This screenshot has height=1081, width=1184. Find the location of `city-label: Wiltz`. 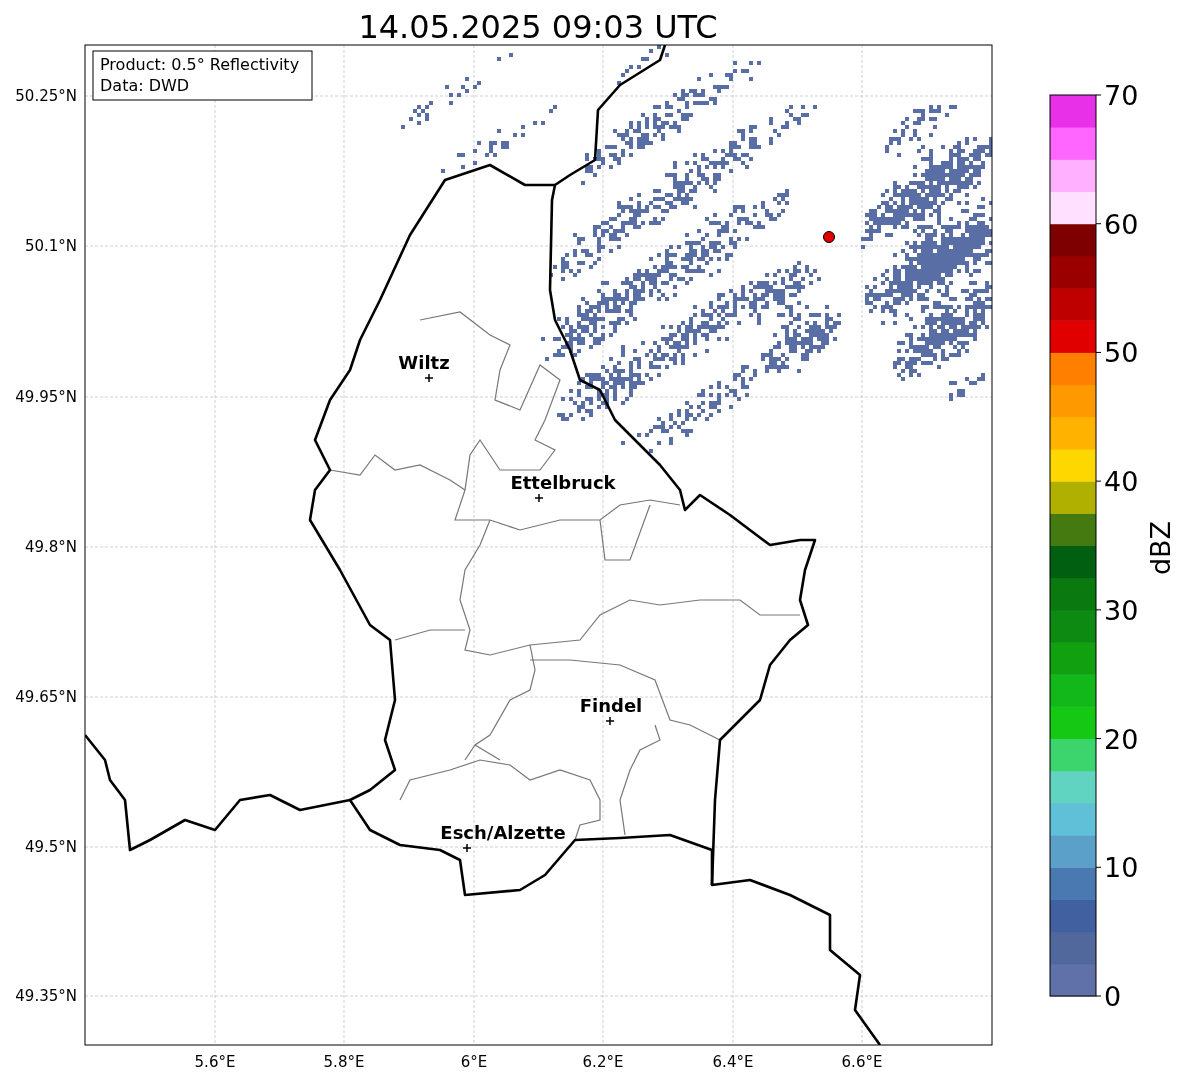

city-label: Wiltz is located at coordinates (424, 362).